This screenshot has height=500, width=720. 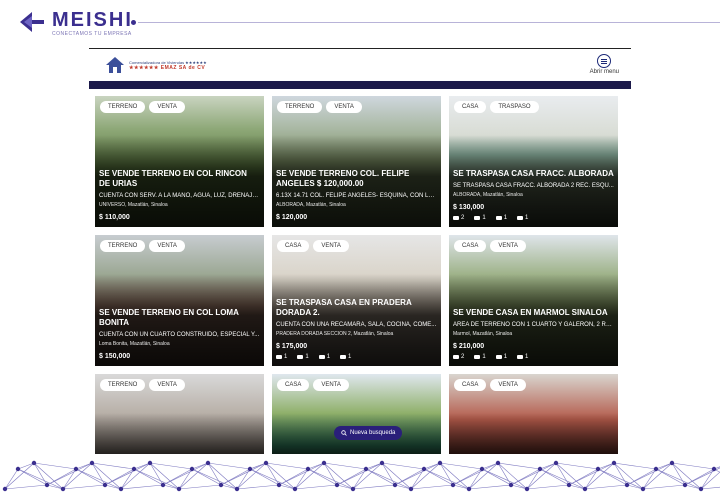 I want to click on listing-price: $ 130,000, so click(x=469, y=207).